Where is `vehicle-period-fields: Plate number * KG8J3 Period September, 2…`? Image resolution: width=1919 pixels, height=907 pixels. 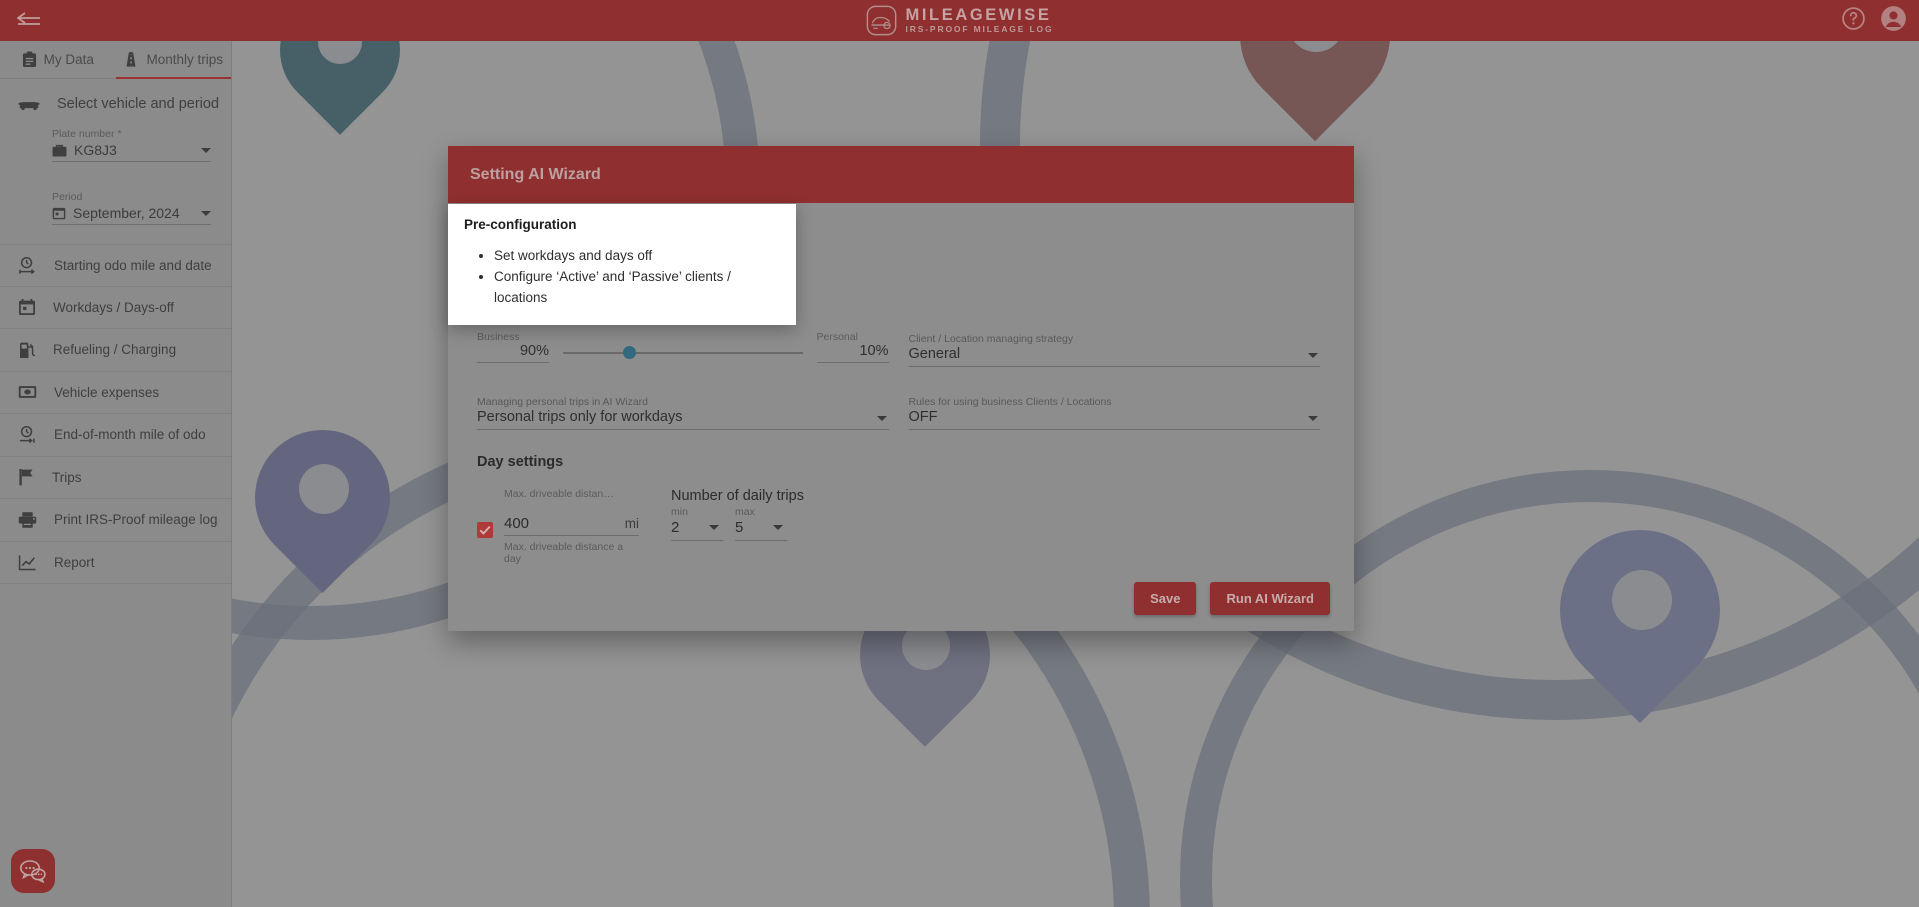 vehicle-period-fields: Plate number * KG8J3 Period September, 2… is located at coordinates (115, 176).